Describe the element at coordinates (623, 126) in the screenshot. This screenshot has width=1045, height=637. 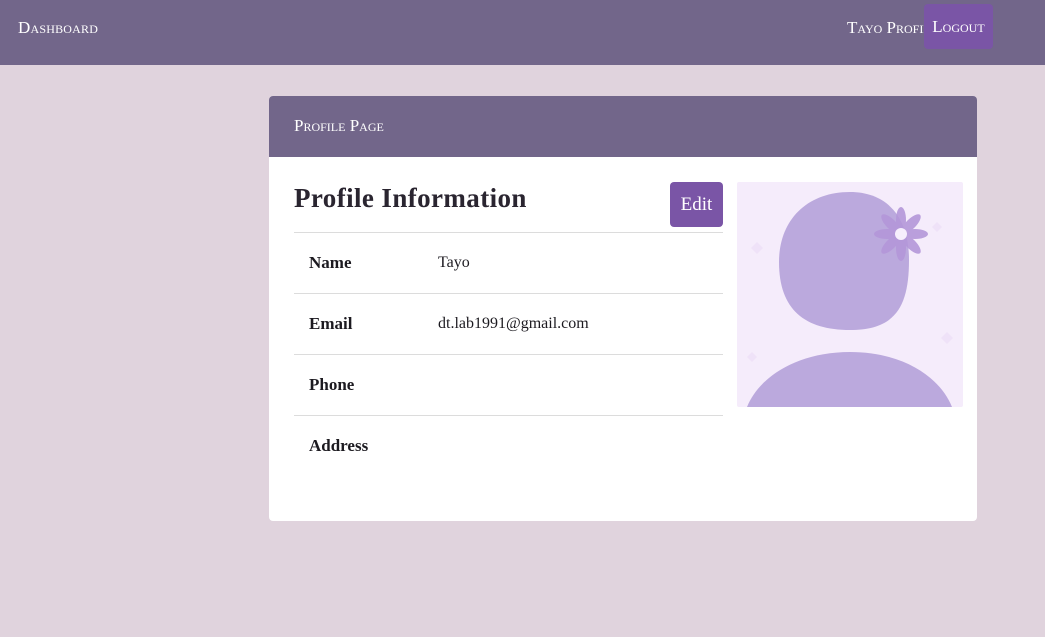
I see `card-header: Profile Page` at that location.